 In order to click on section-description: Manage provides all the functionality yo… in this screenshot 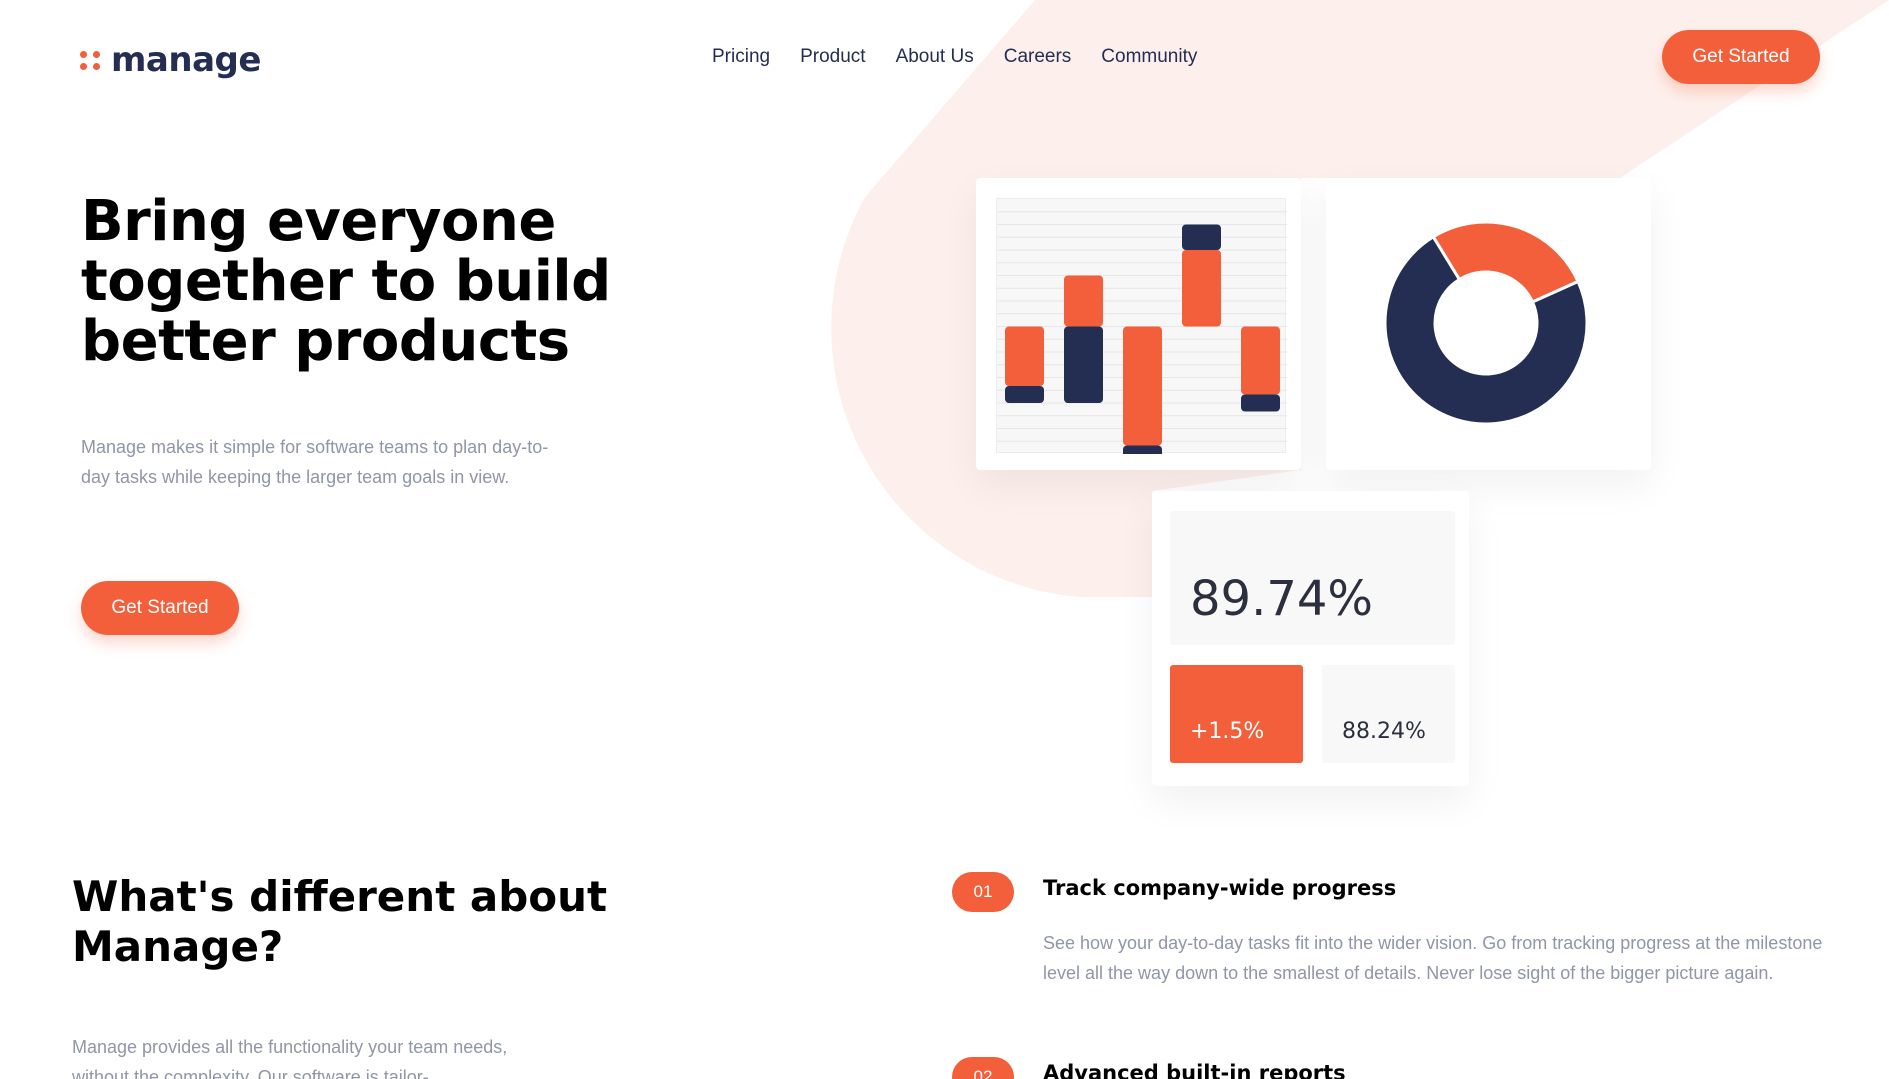, I will do `click(290, 1058)`.